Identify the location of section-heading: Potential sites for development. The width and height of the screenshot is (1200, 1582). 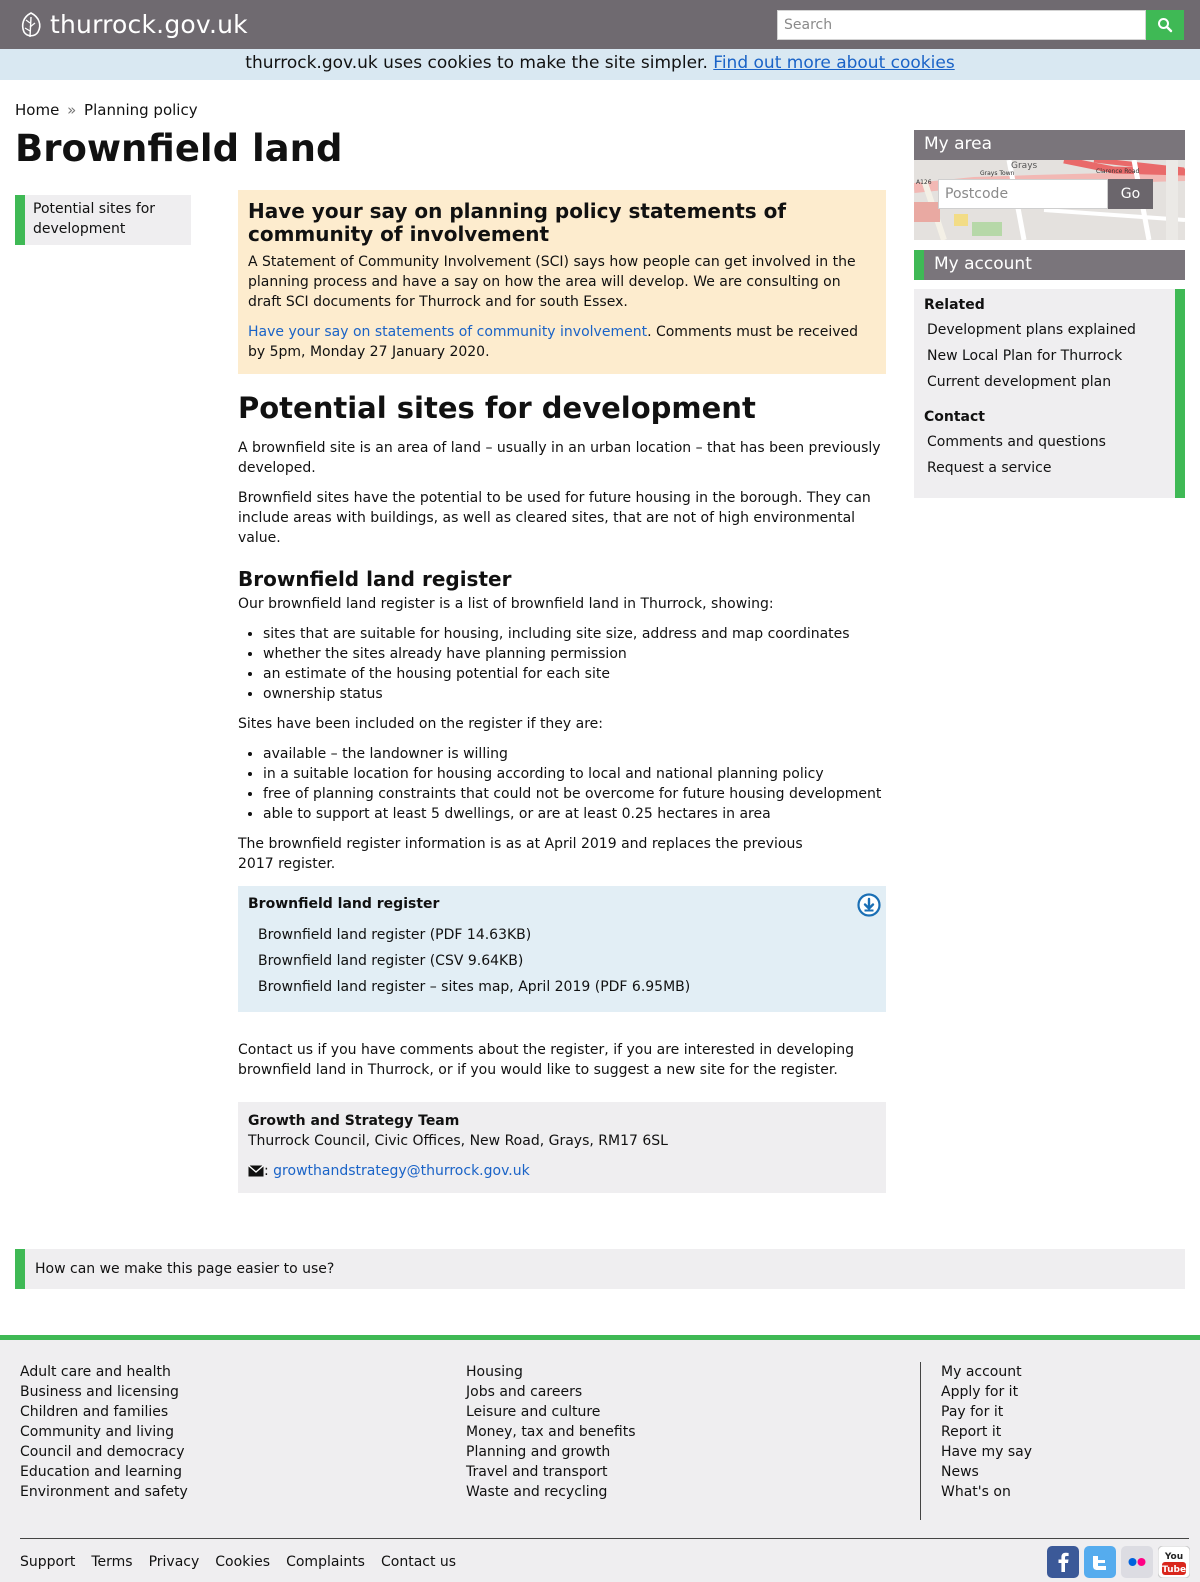
(497, 408).